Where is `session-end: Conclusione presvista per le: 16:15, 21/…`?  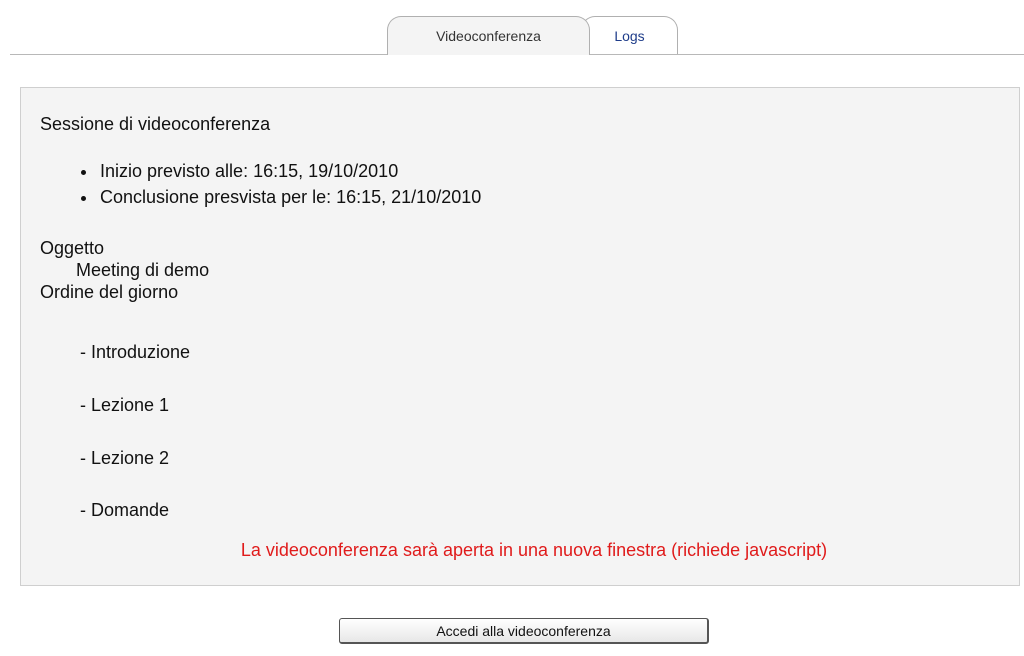 session-end: Conclusione presvista per le: 16:15, 21/… is located at coordinates (278, 197).